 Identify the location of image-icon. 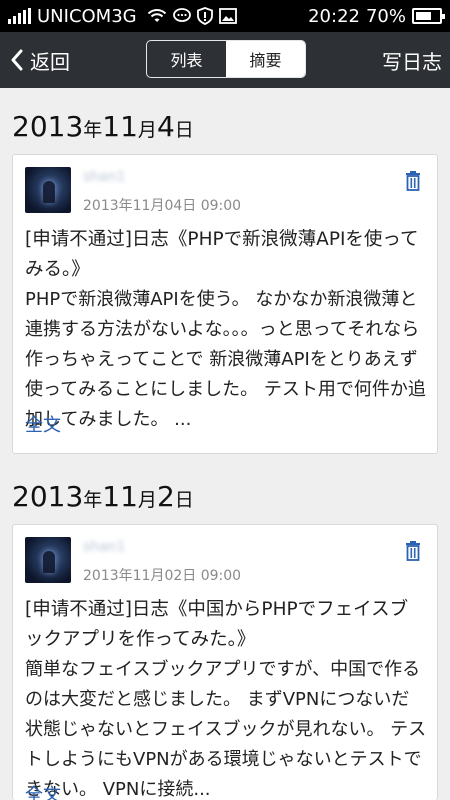
(227, 16).